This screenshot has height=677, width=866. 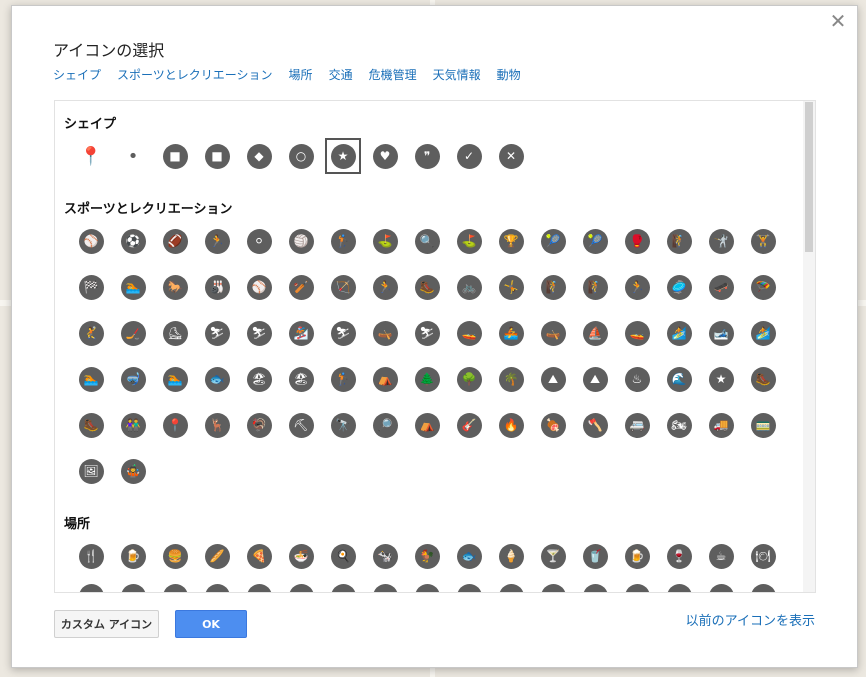 I want to click on check-icon: ✓, so click(x=469, y=156).